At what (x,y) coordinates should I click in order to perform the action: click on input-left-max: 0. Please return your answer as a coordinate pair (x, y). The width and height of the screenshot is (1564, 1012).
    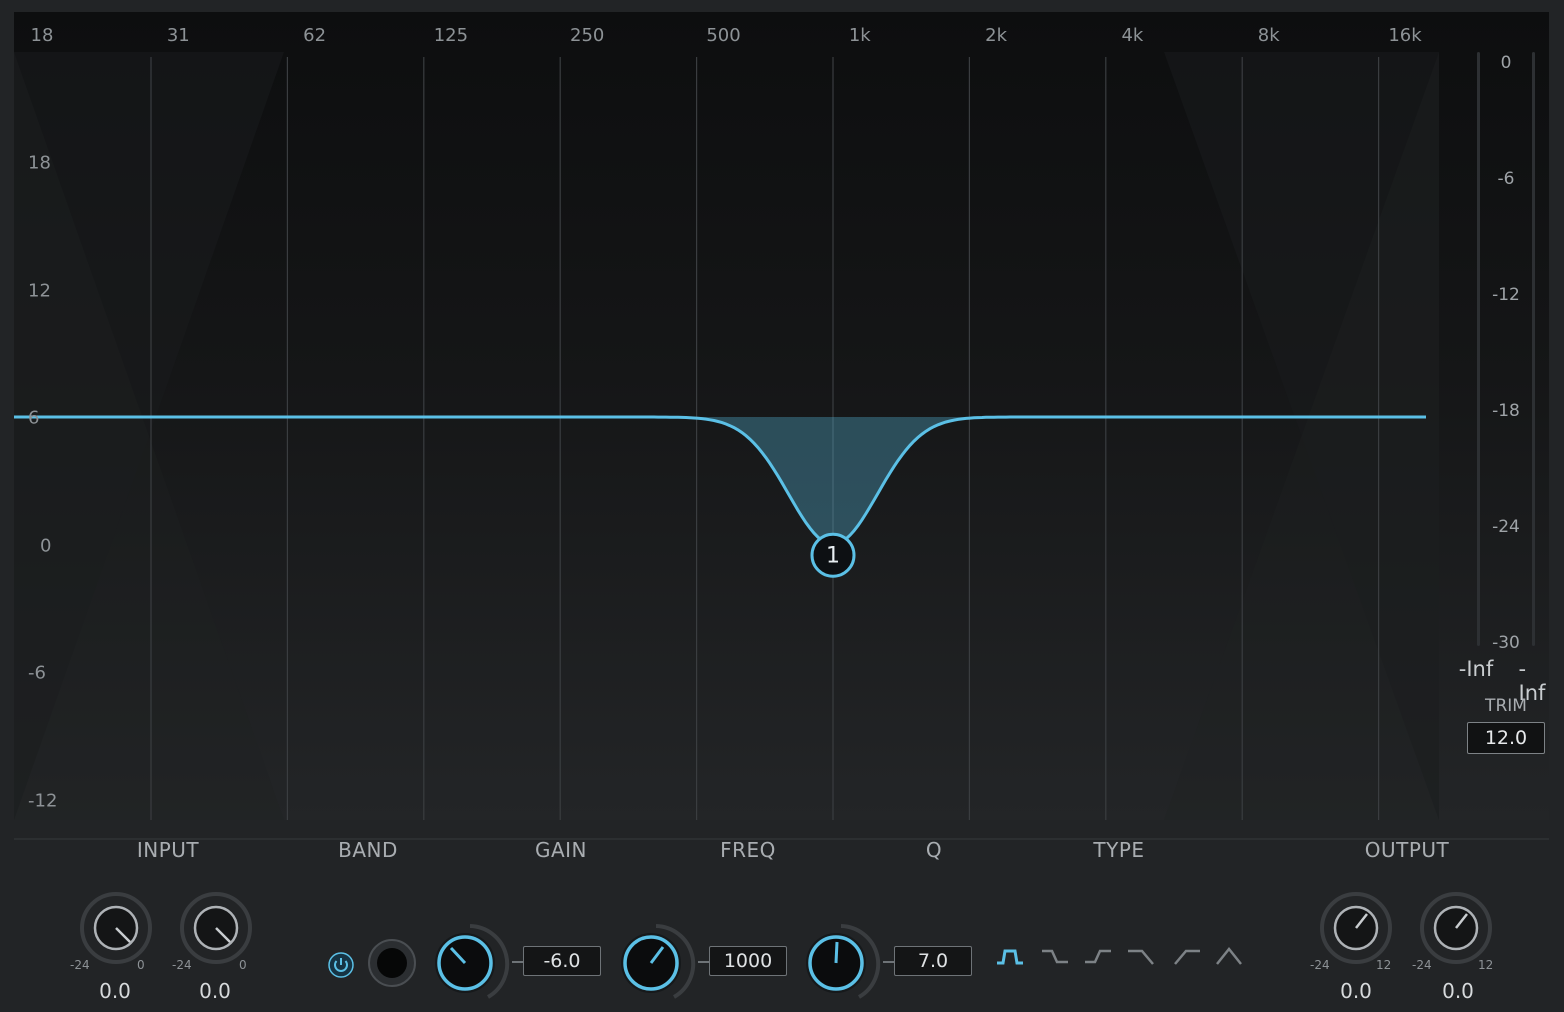
    Looking at the image, I should click on (141, 965).